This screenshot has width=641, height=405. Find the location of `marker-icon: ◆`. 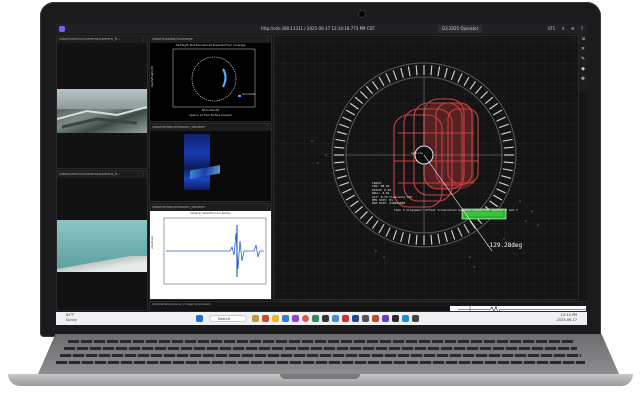

marker-icon: ◆ is located at coordinates (583, 69).